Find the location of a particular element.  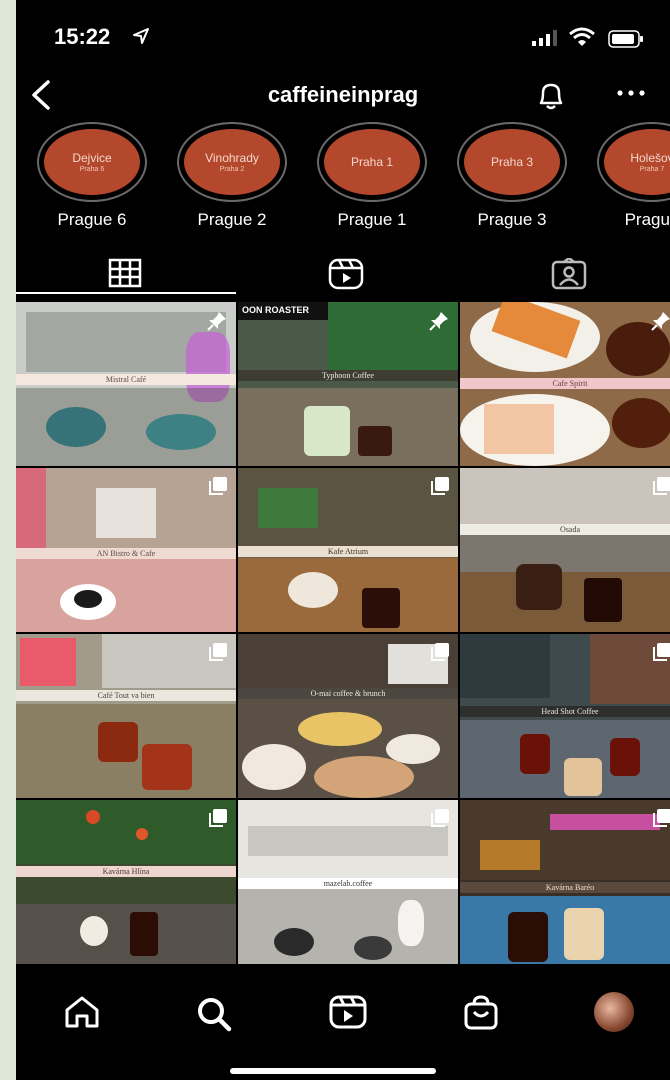

highlight-cover-subtitle: Praha 2 is located at coordinates (232, 169).